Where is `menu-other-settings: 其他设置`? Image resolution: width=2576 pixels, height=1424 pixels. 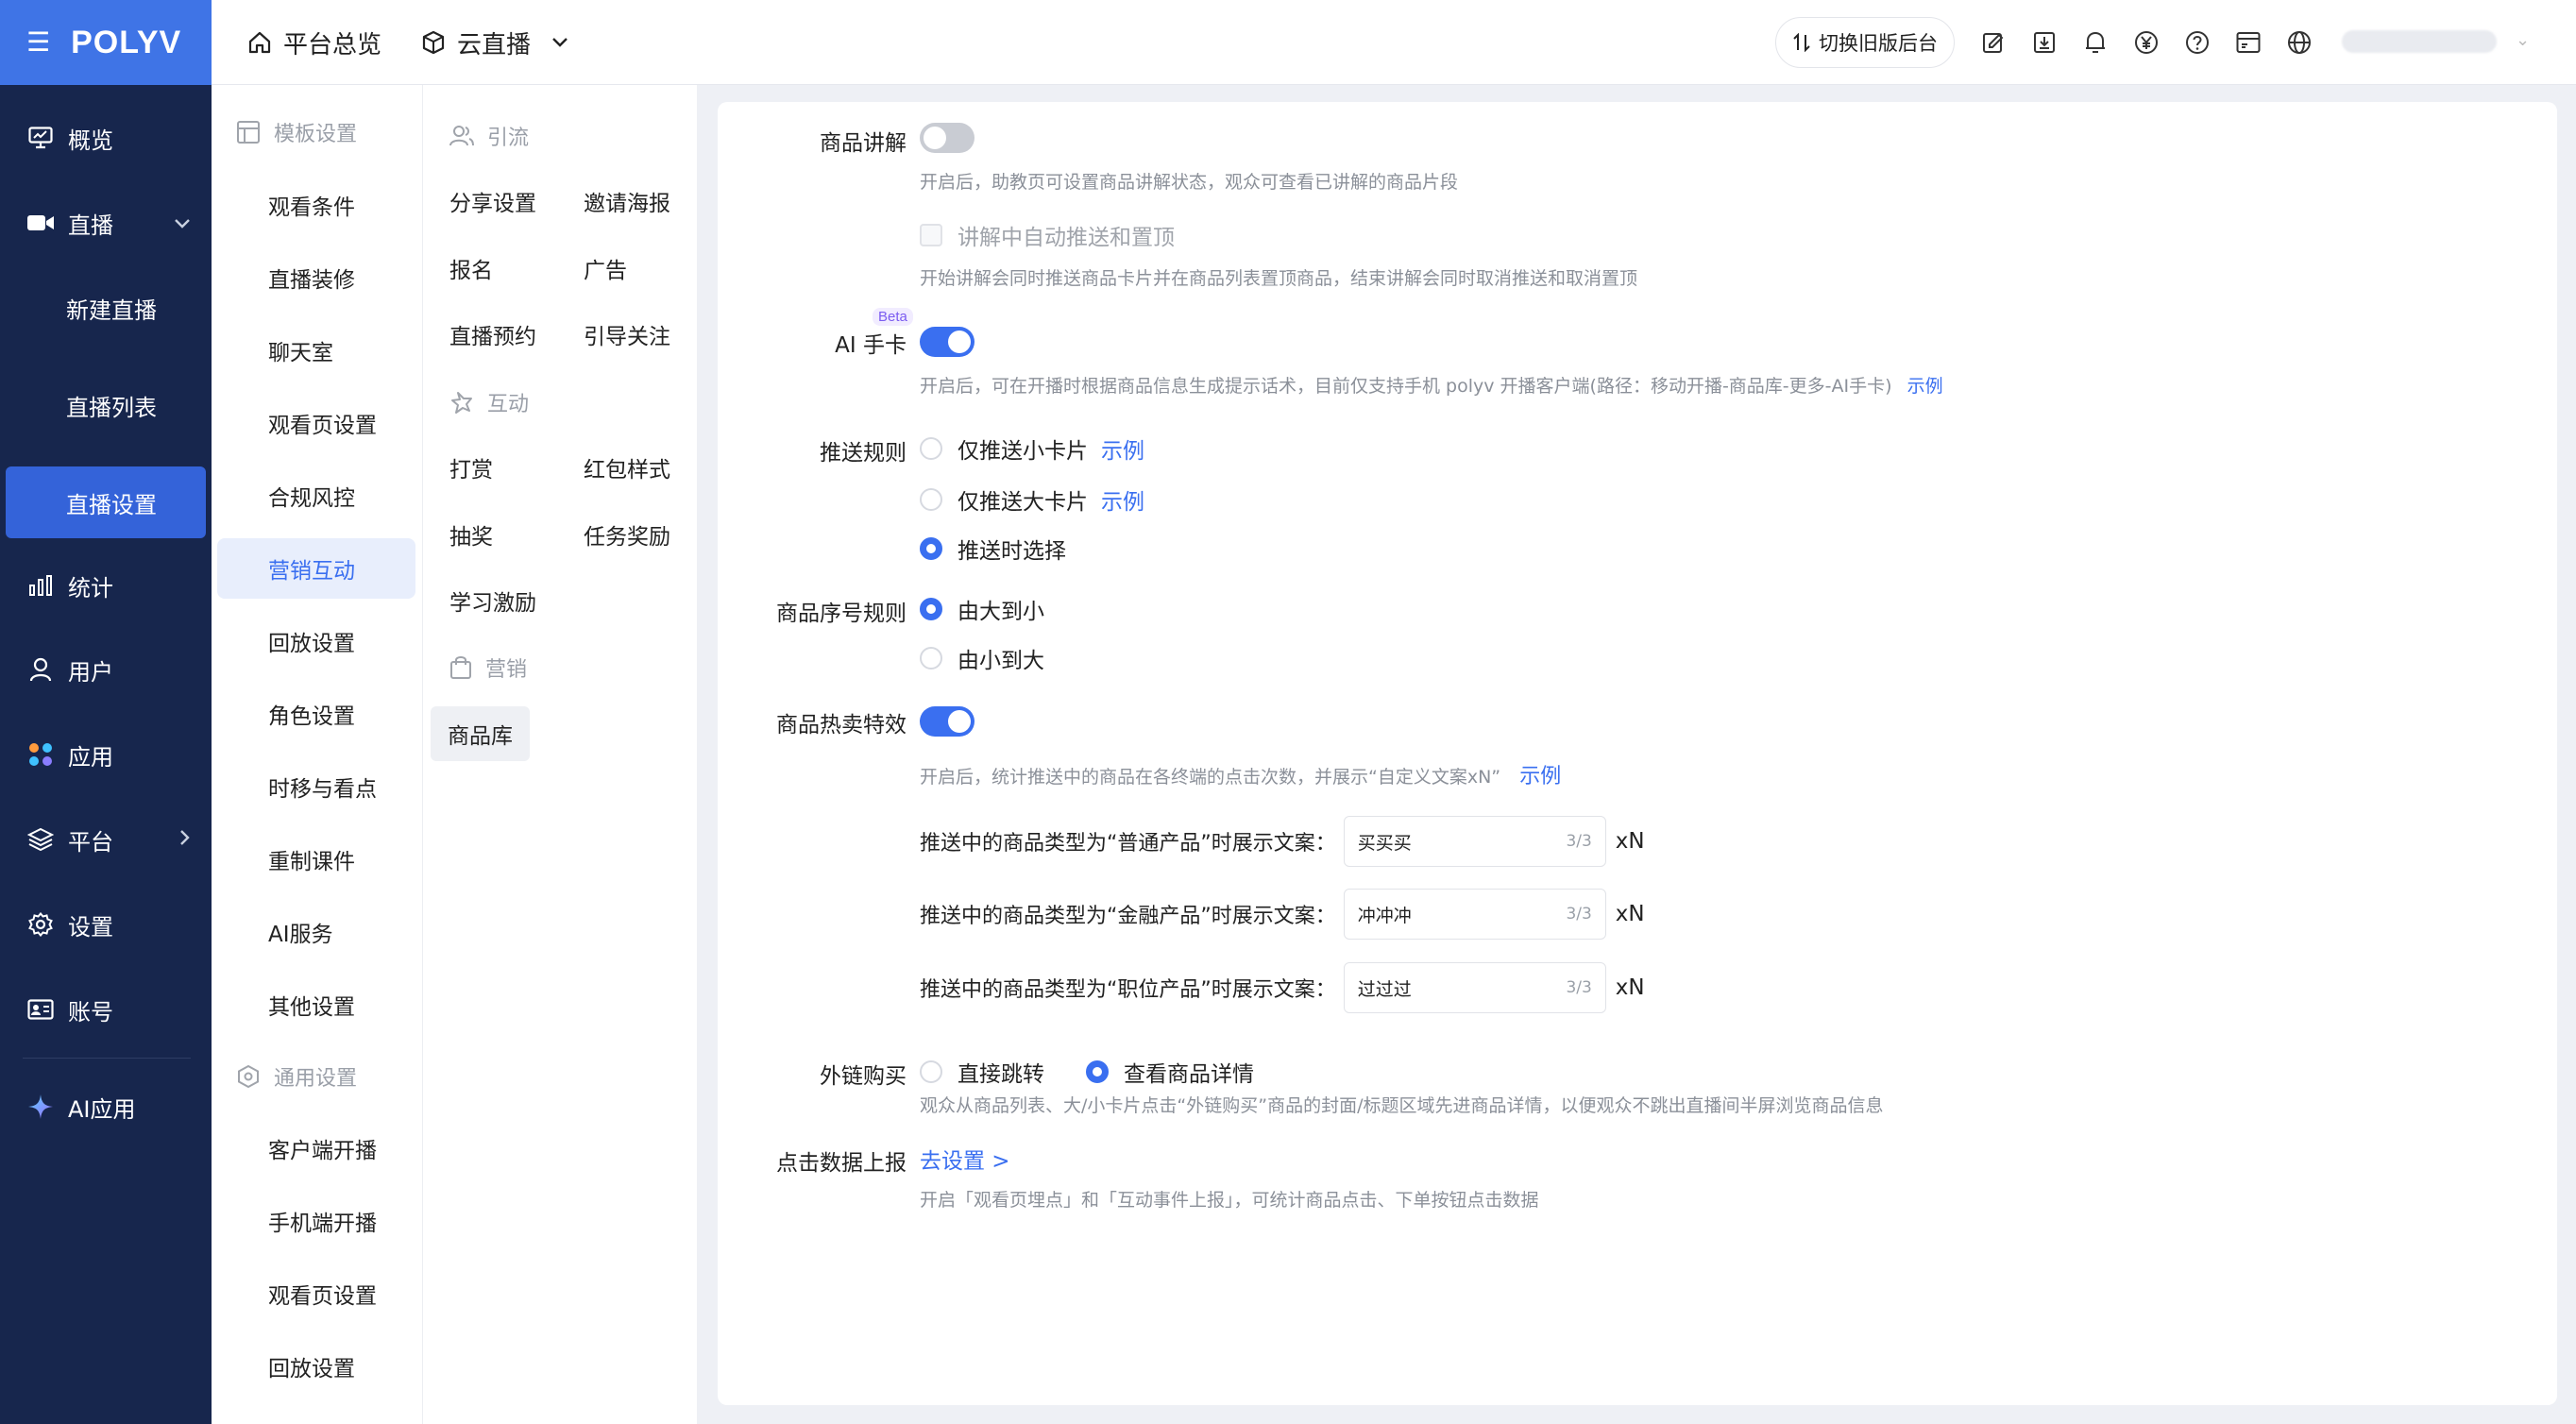 menu-other-settings: 其他设置 is located at coordinates (316, 1005).